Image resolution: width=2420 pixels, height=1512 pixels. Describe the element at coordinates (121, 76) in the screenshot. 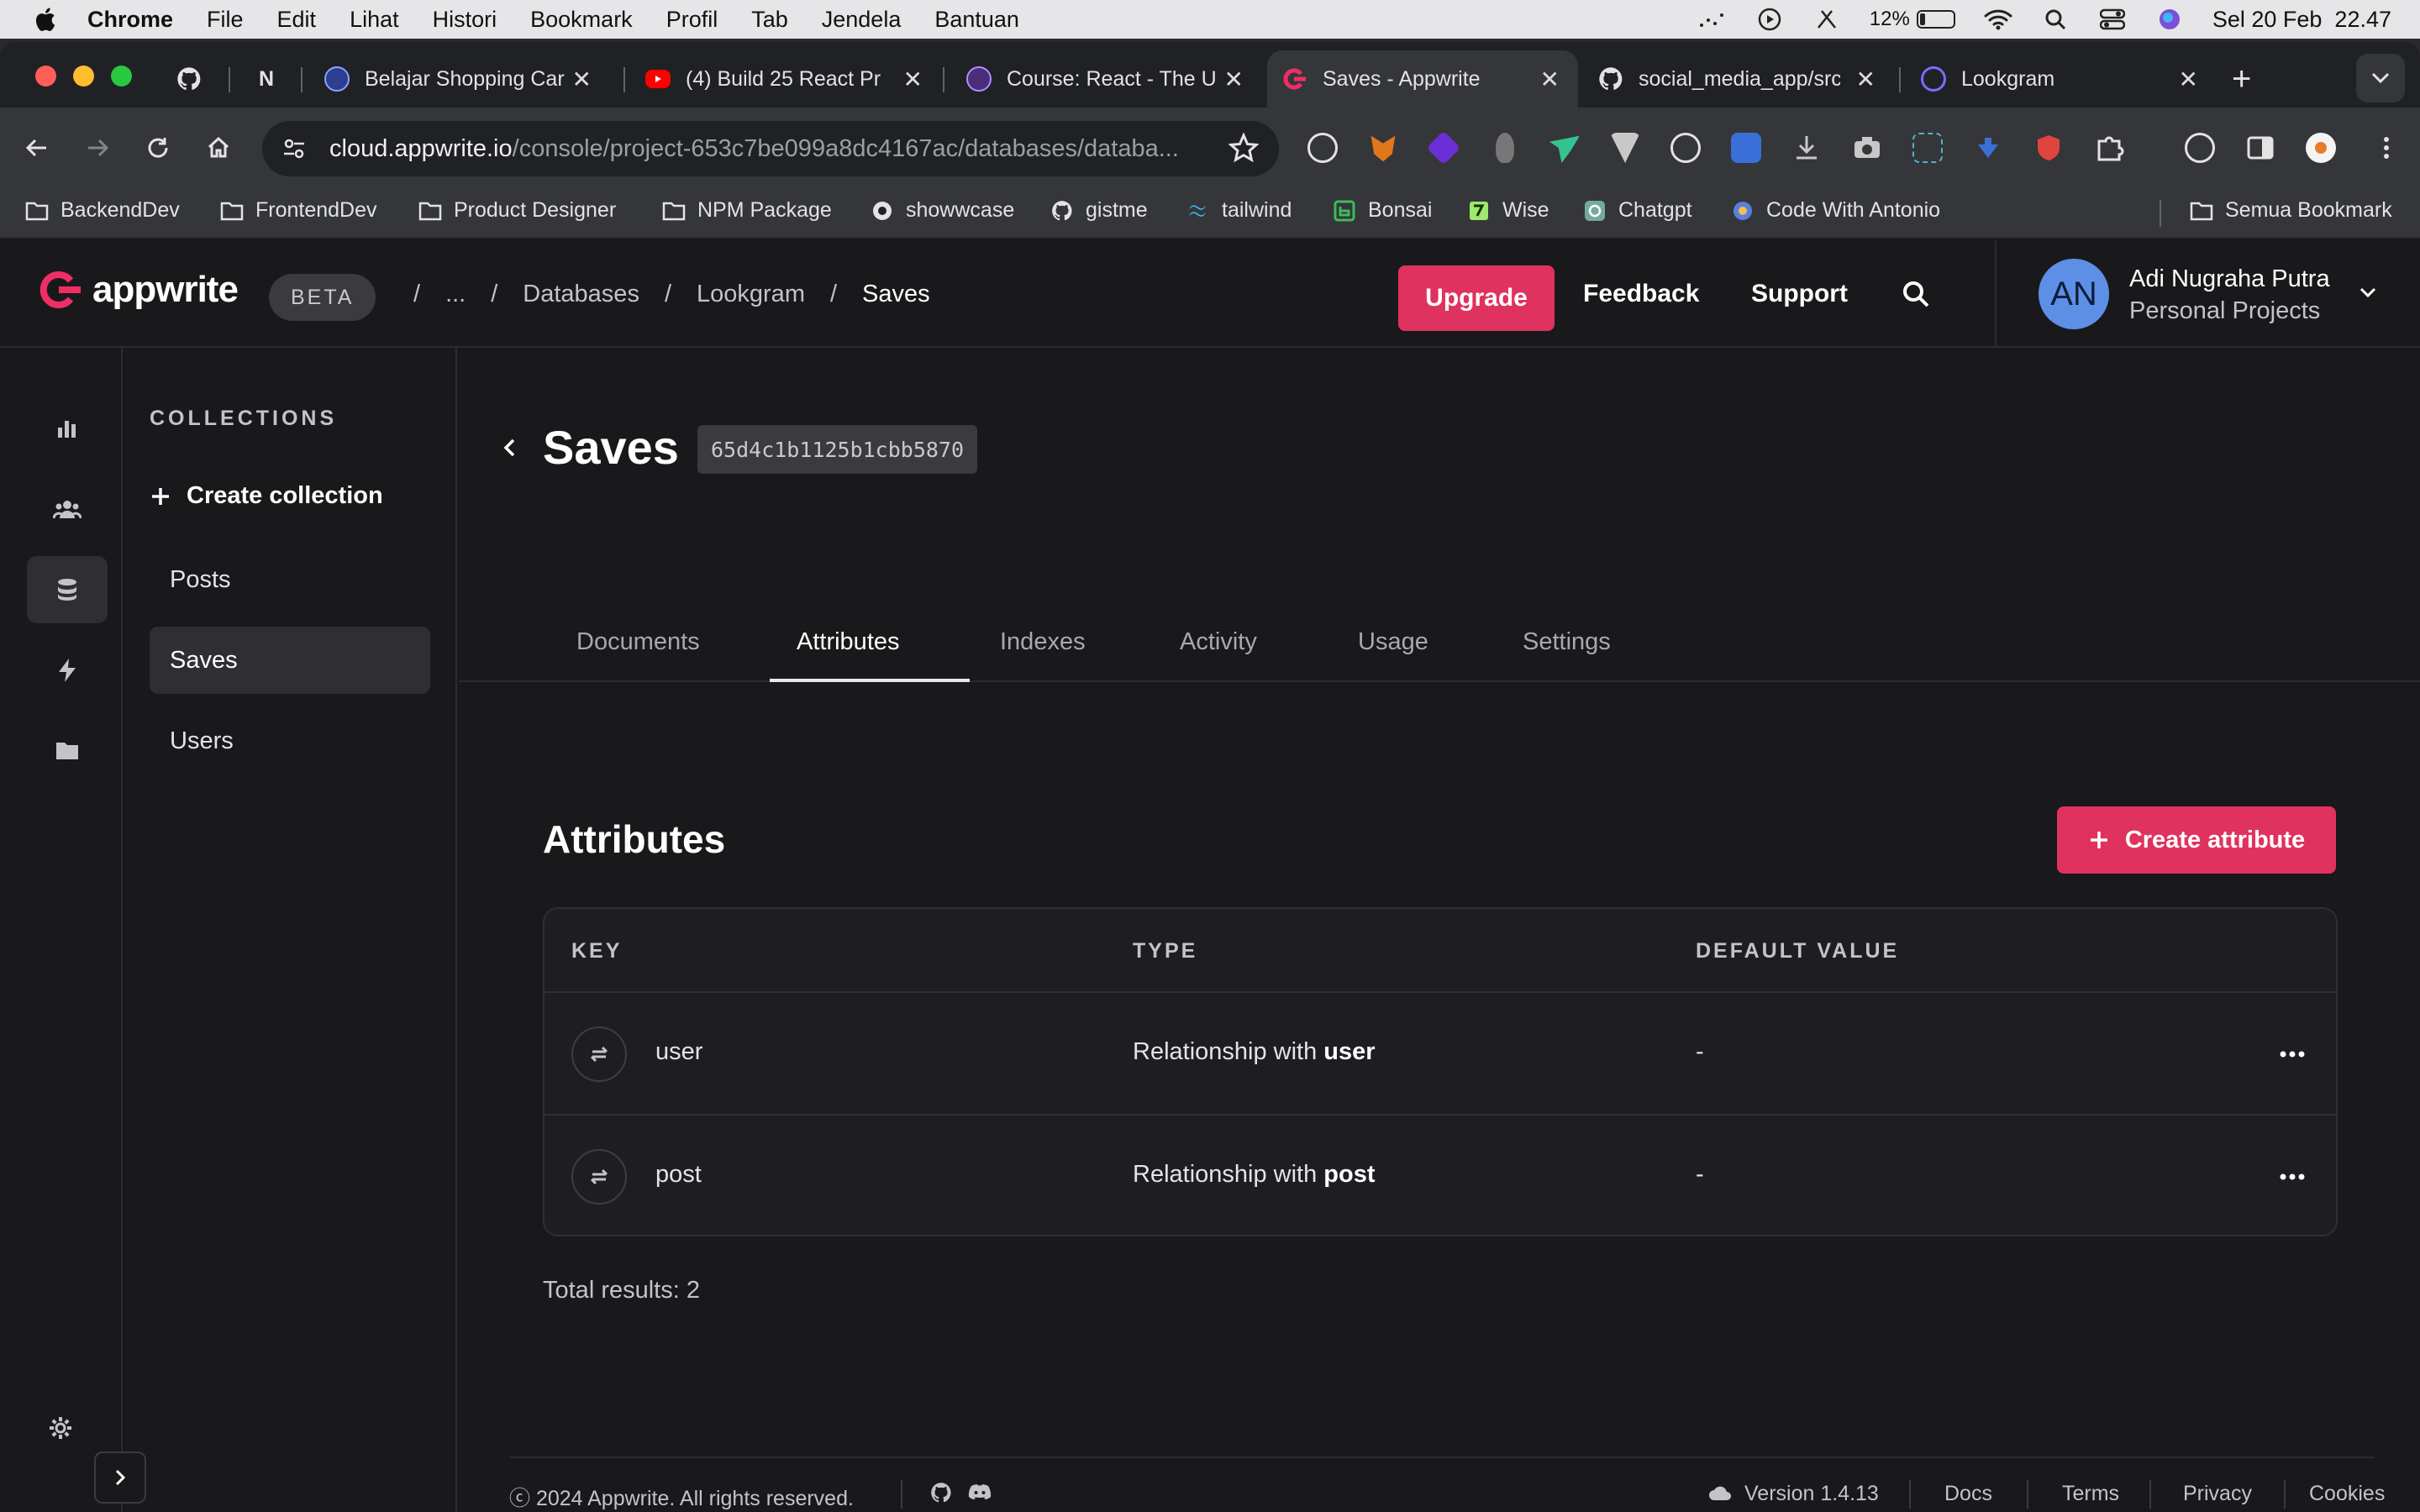

I see `maximize-window-button` at that location.